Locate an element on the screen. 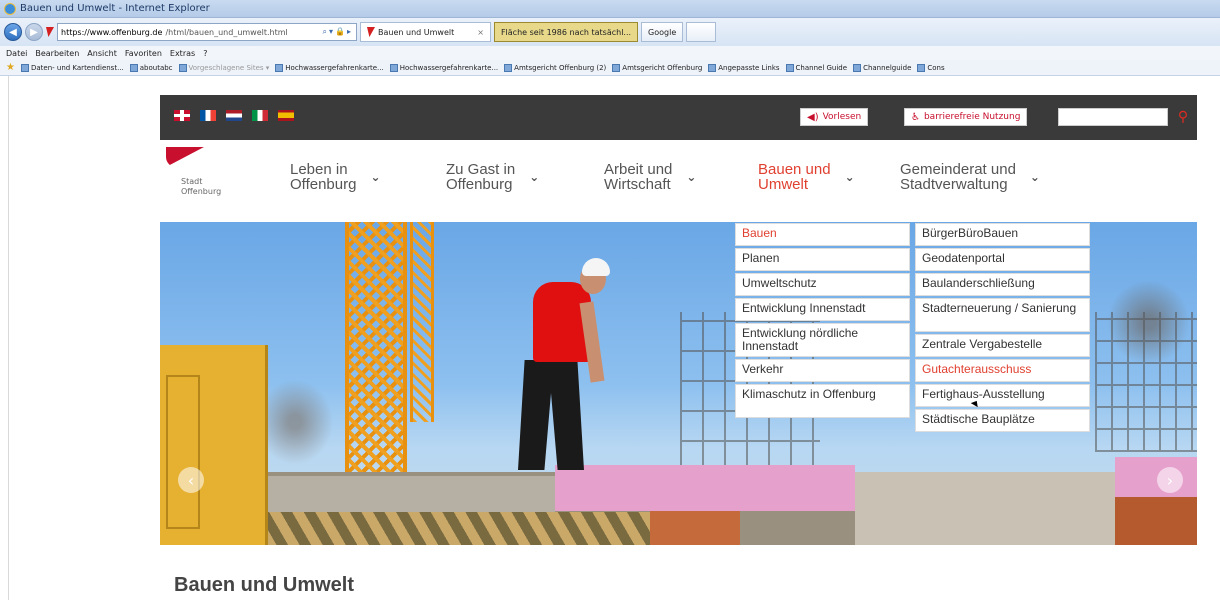 This screenshot has width=1220, height=600. favorite-link: Angepasste Links is located at coordinates (744, 67).